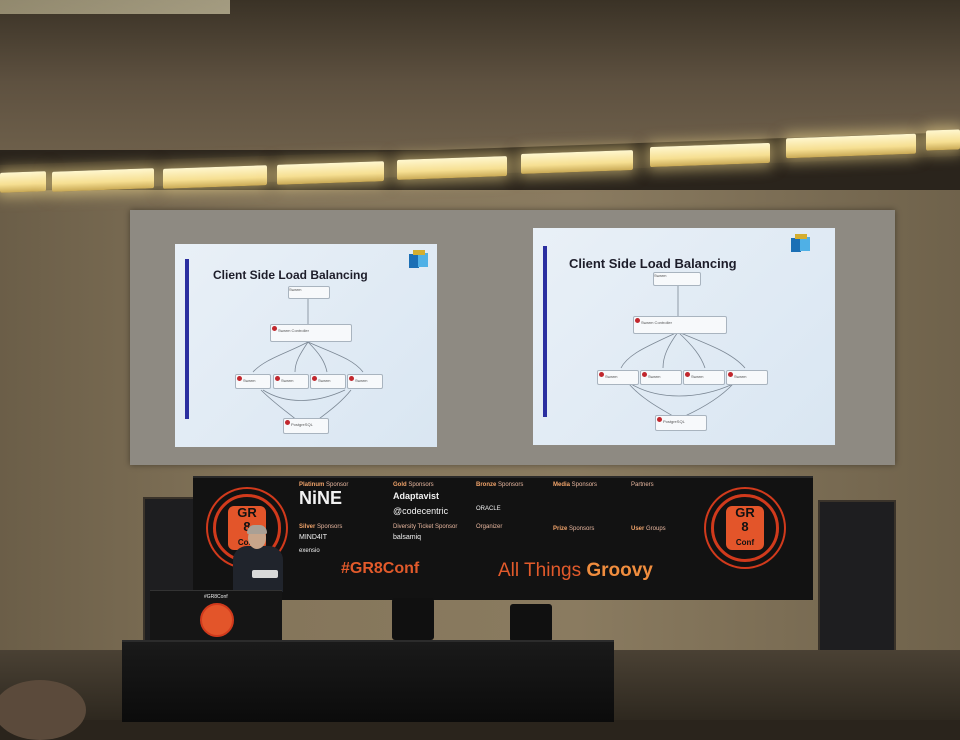  I want to click on prize-sponsors-heading: Prize Sponsors, so click(574, 529).